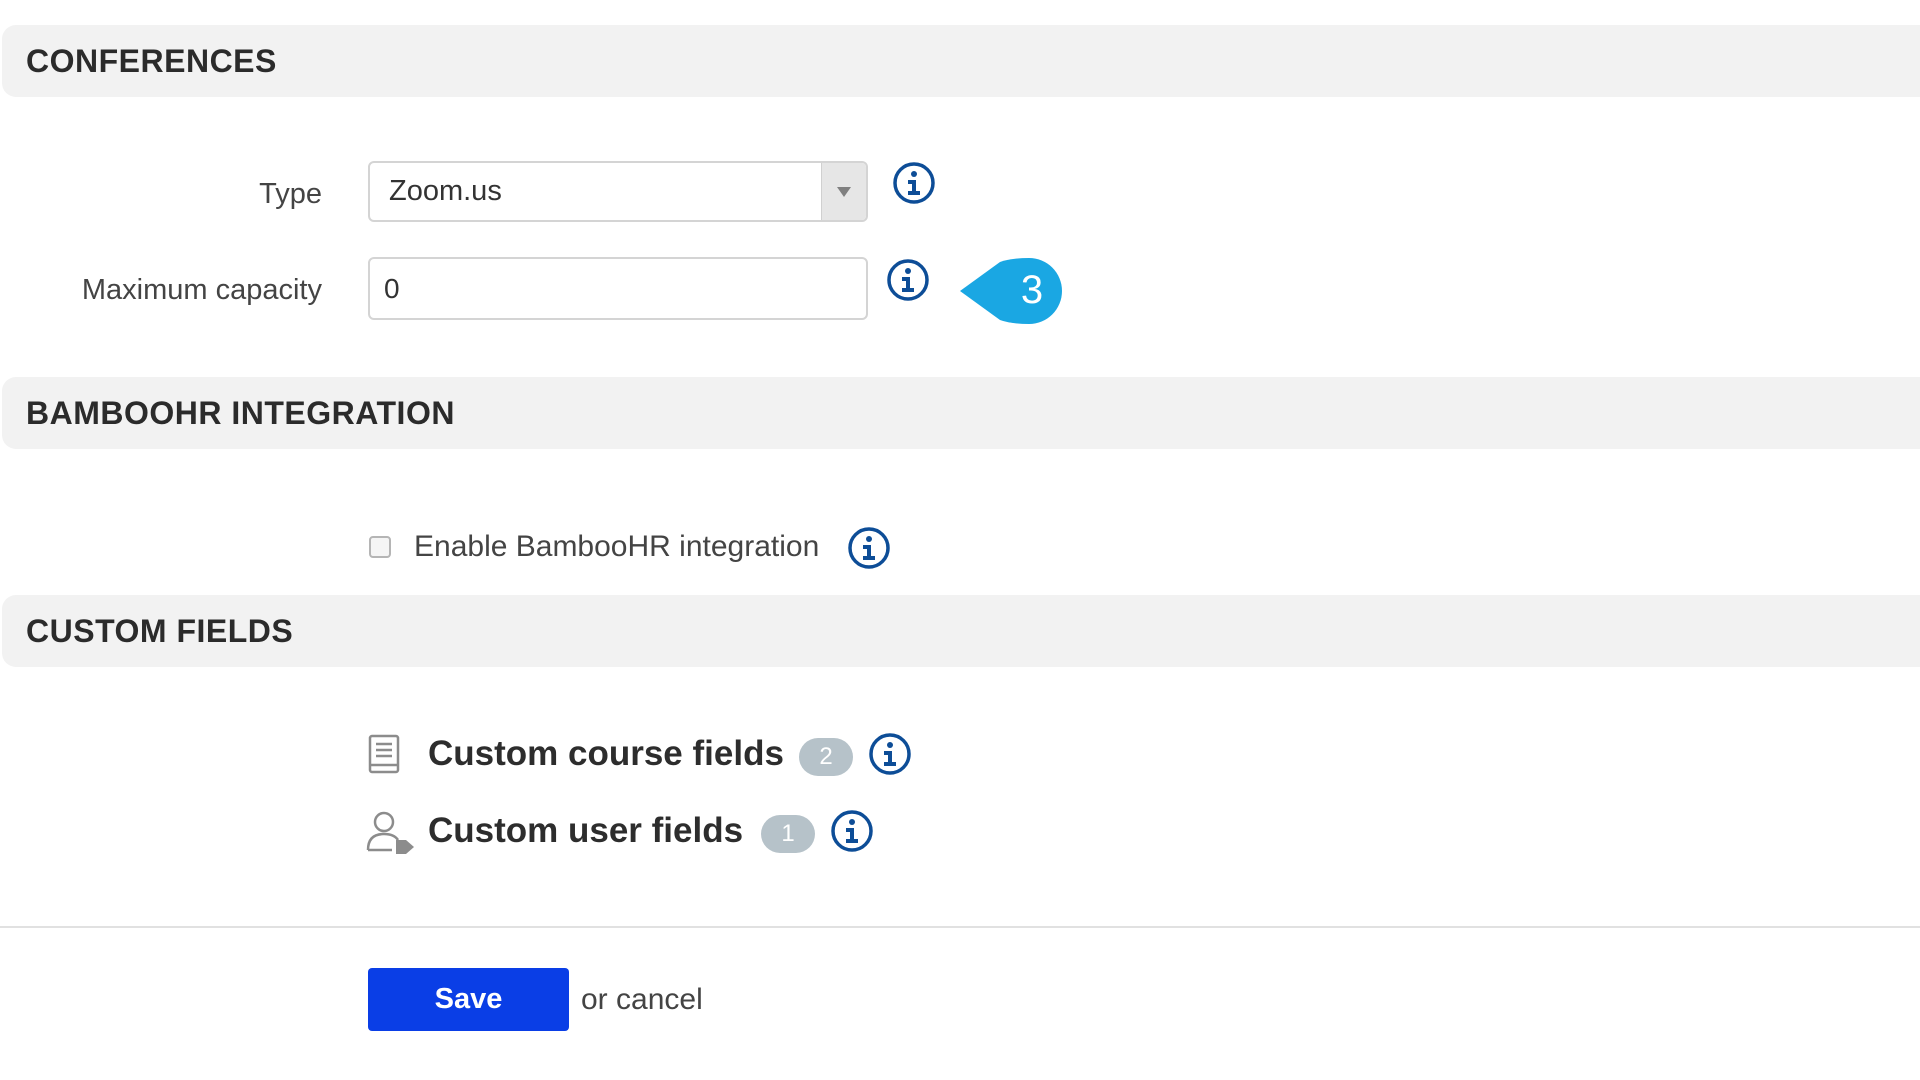  I want to click on section-title: BAMBOOHR INTEGRATION, so click(240, 413).